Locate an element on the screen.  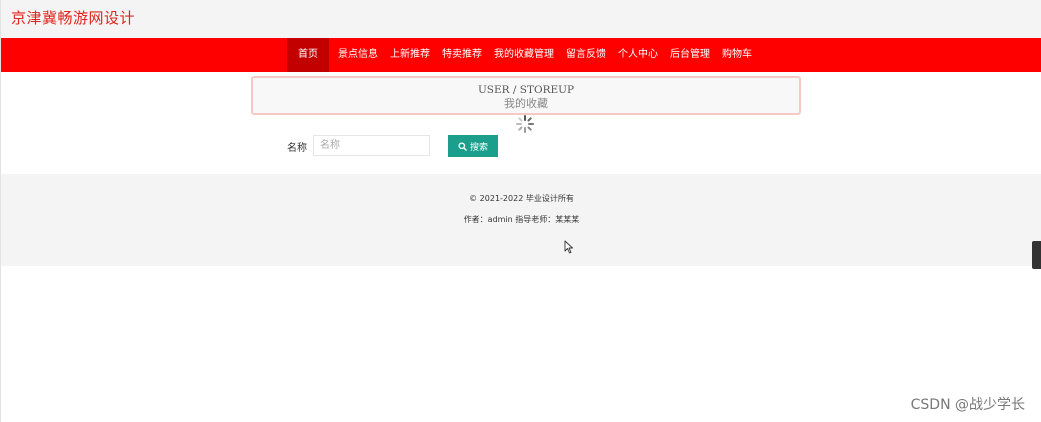
side-panel-handle is located at coordinates (1036, 255).